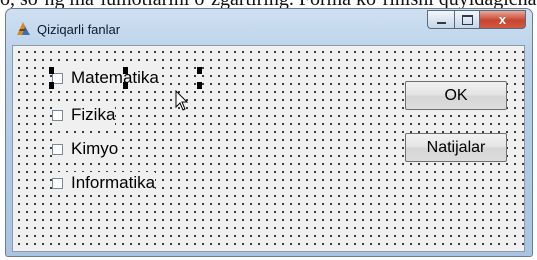 Image resolution: width=537 pixels, height=260 pixels. What do you see at coordinates (51, 85) in the screenshot?
I see `selection-handle-bottom-left` at bounding box center [51, 85].